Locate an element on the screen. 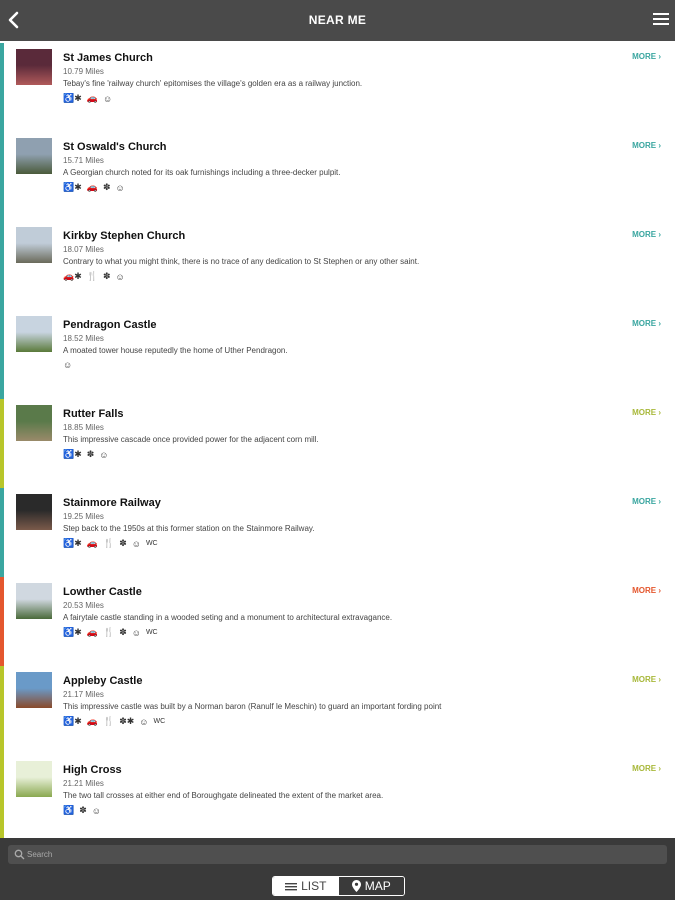 Image resolution: width=675 pixels, height=900 pixels. item-distance: 18.52 Miles is located at coordinates (83, 338).